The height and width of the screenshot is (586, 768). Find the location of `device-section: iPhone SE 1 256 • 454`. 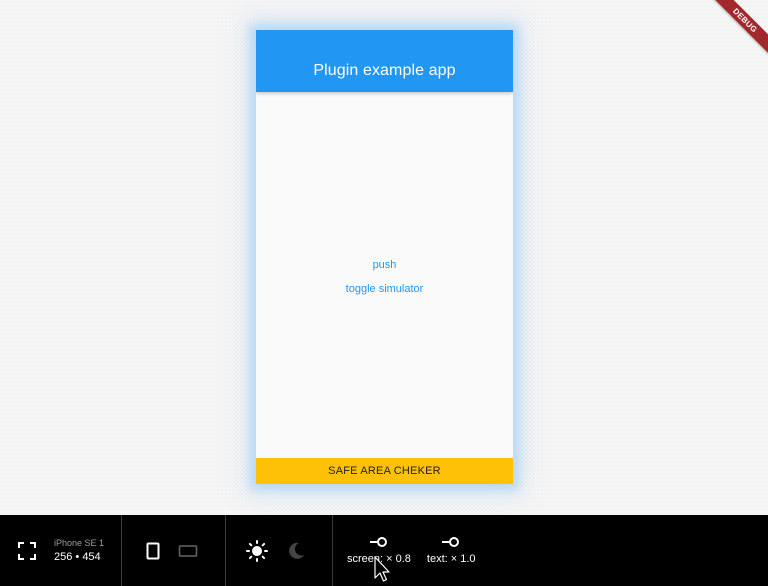

device-section: iPhone SE 1 256 • 454 is located at coordinates (60, 550).